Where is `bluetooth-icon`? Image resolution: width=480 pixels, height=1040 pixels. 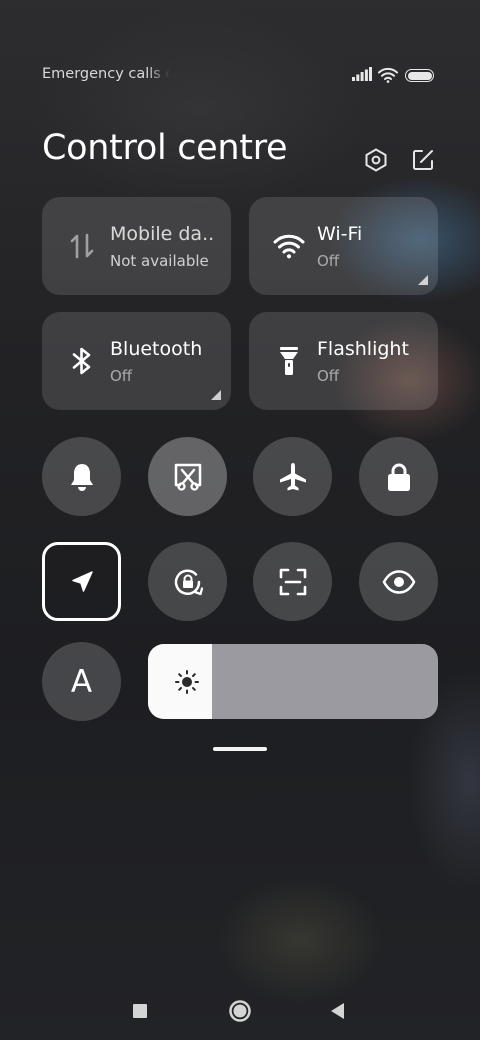
bluetooth-icon is located at coordinates (82, 361).